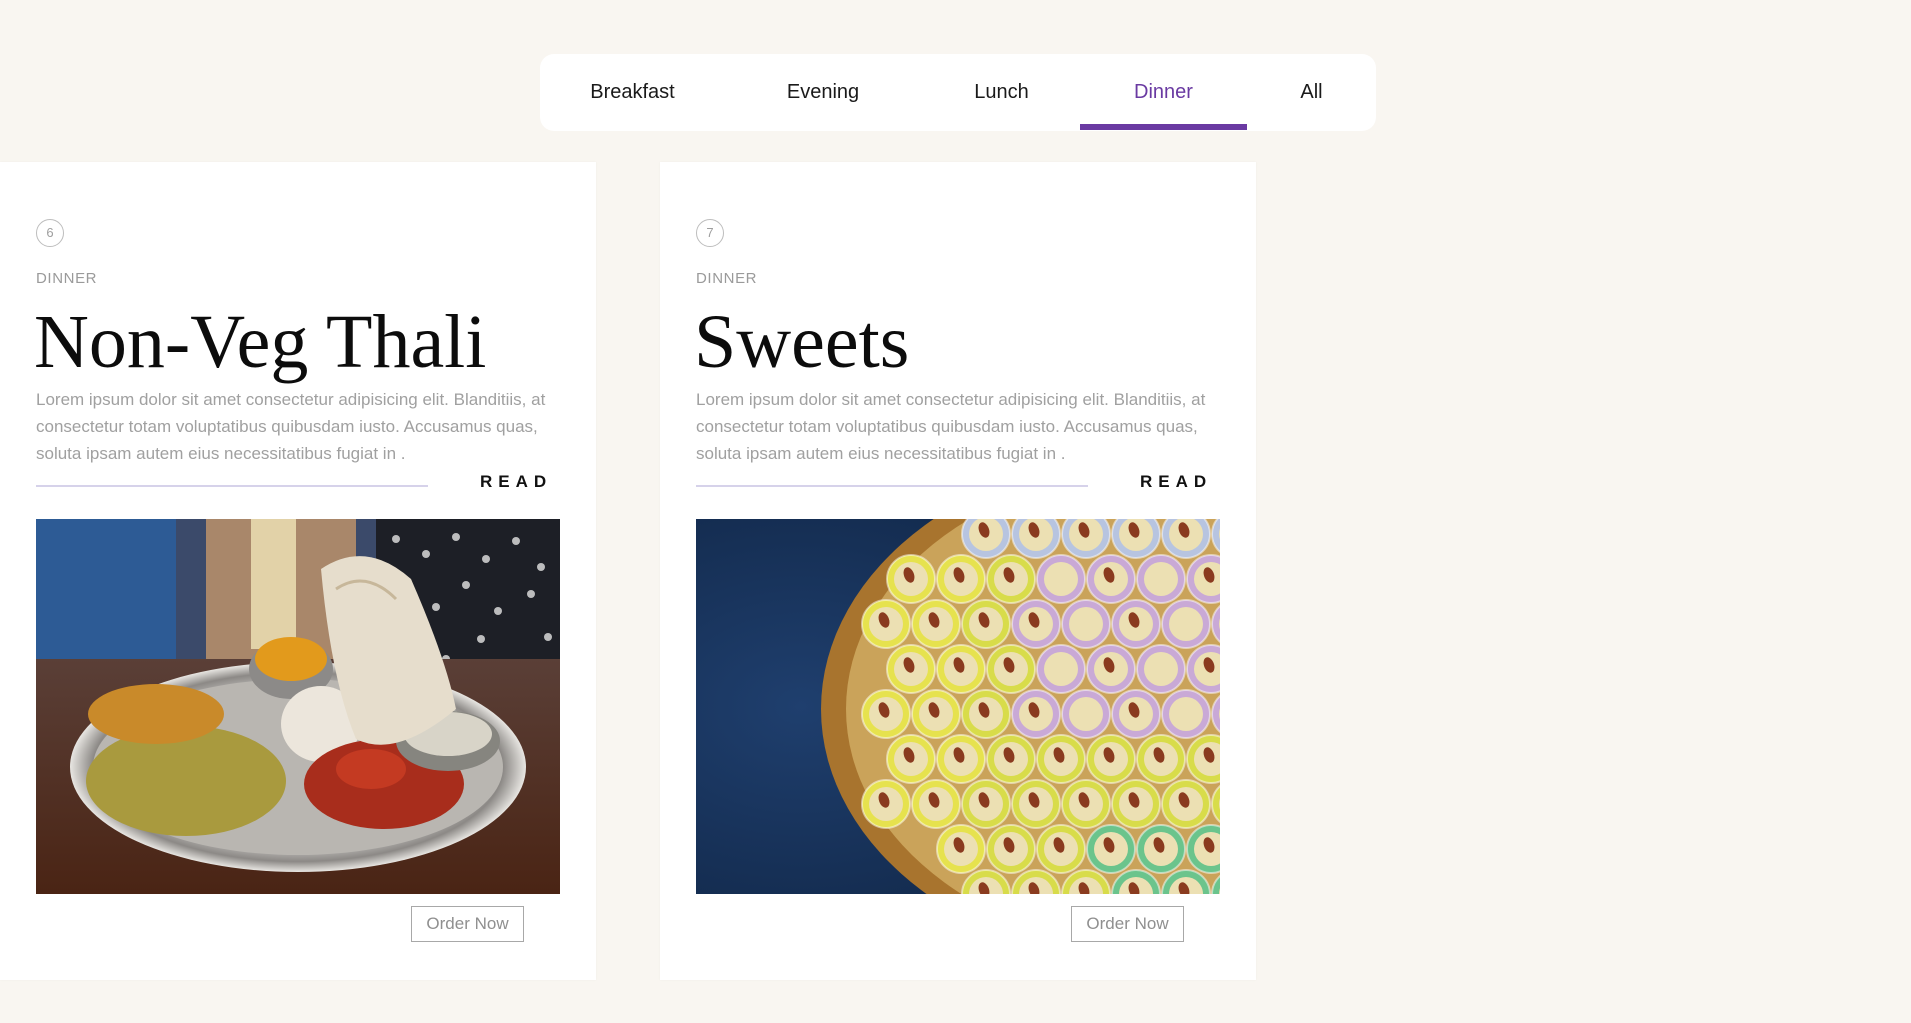  What do you see at coordinates (1163, 127) in the screenshot?
I see `active-tab-indicator` at bounding box center [1163, 127].